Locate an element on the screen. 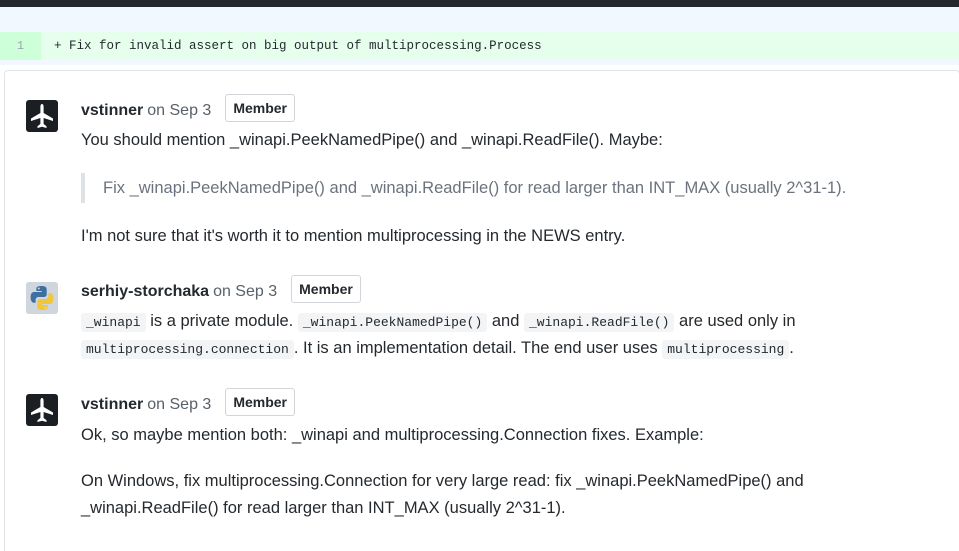 This screenshot has width=959, height=551. python-logo-icon is located at coordinates (42, 298).